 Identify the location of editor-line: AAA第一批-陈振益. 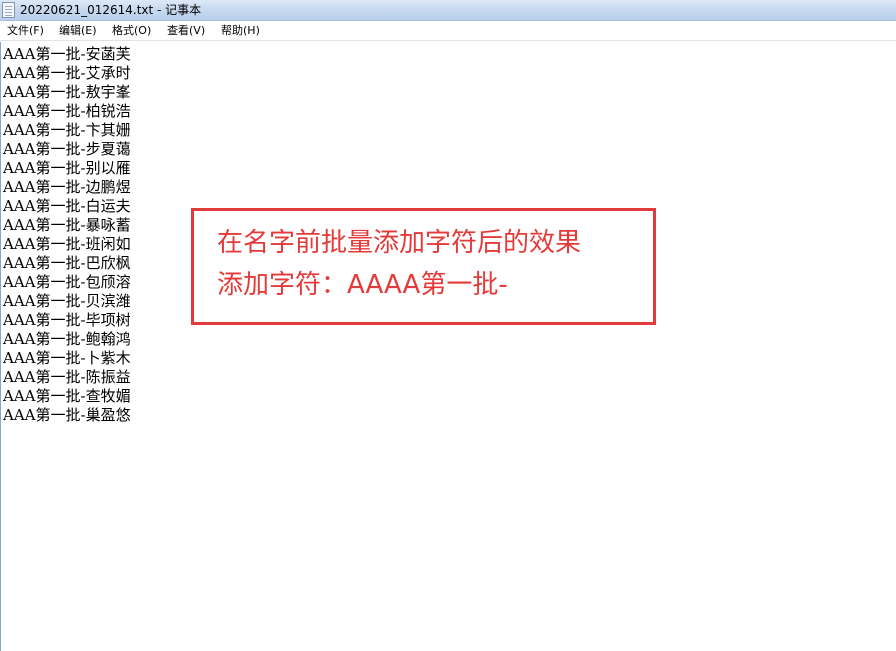
(67, 377).